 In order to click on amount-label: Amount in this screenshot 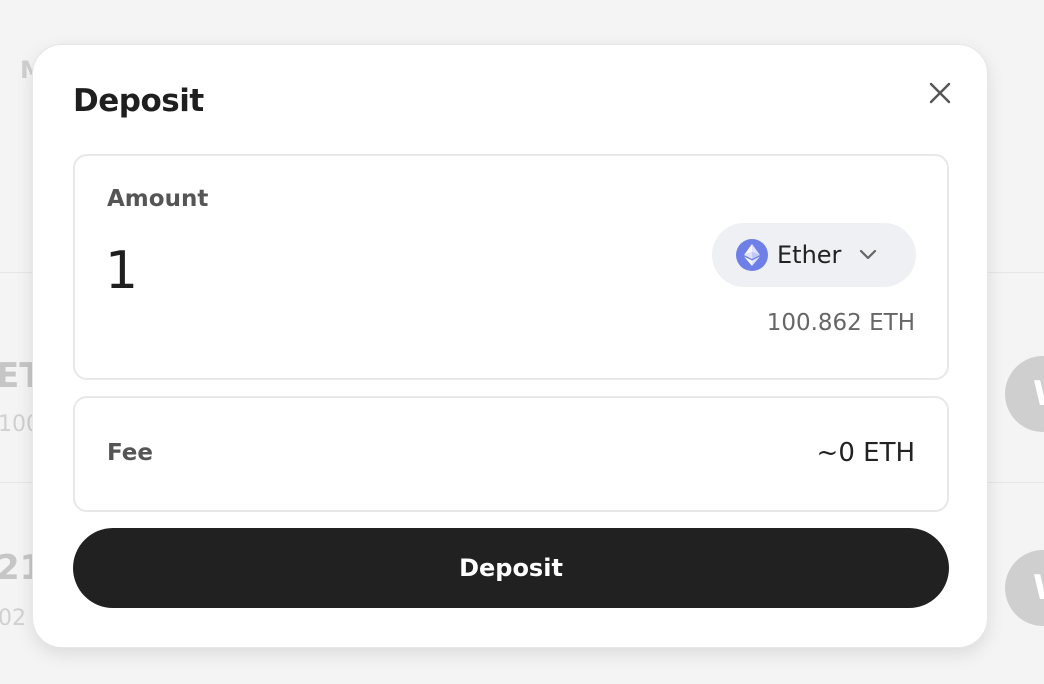, I will do `click(158, 199)`.